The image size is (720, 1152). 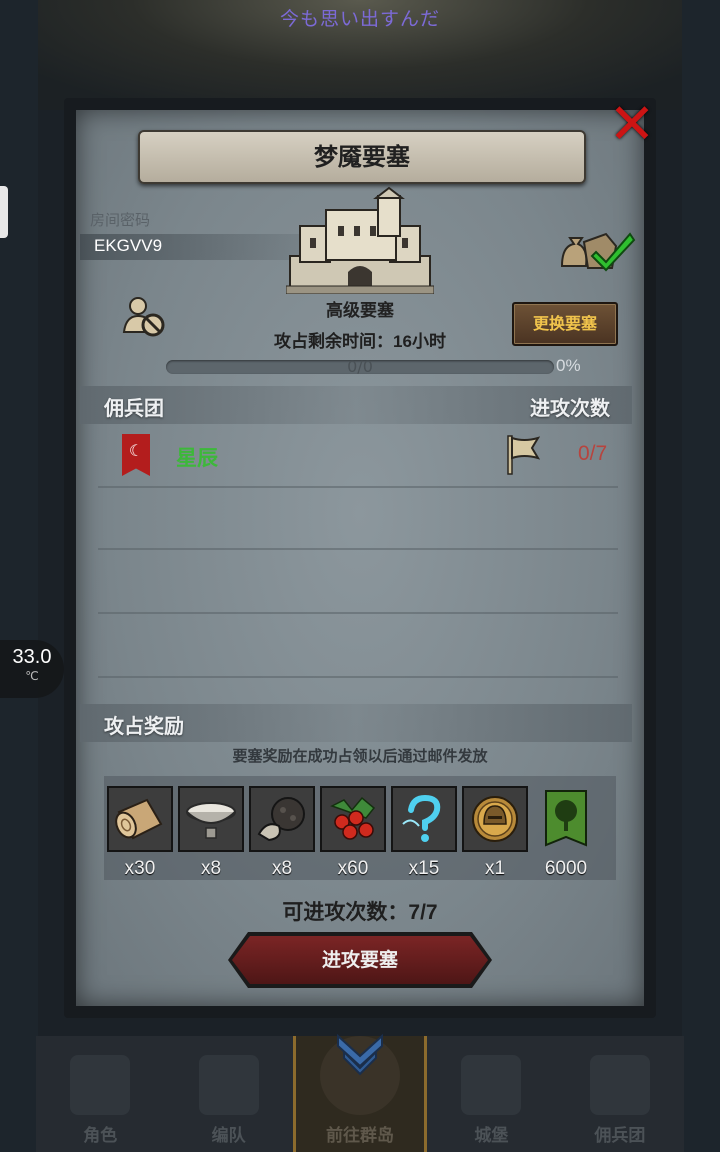 What do you see at coordinates (491, 1085) in the screenshot?
I see `castle-nav-icon` at bounding box center [491, 1085].